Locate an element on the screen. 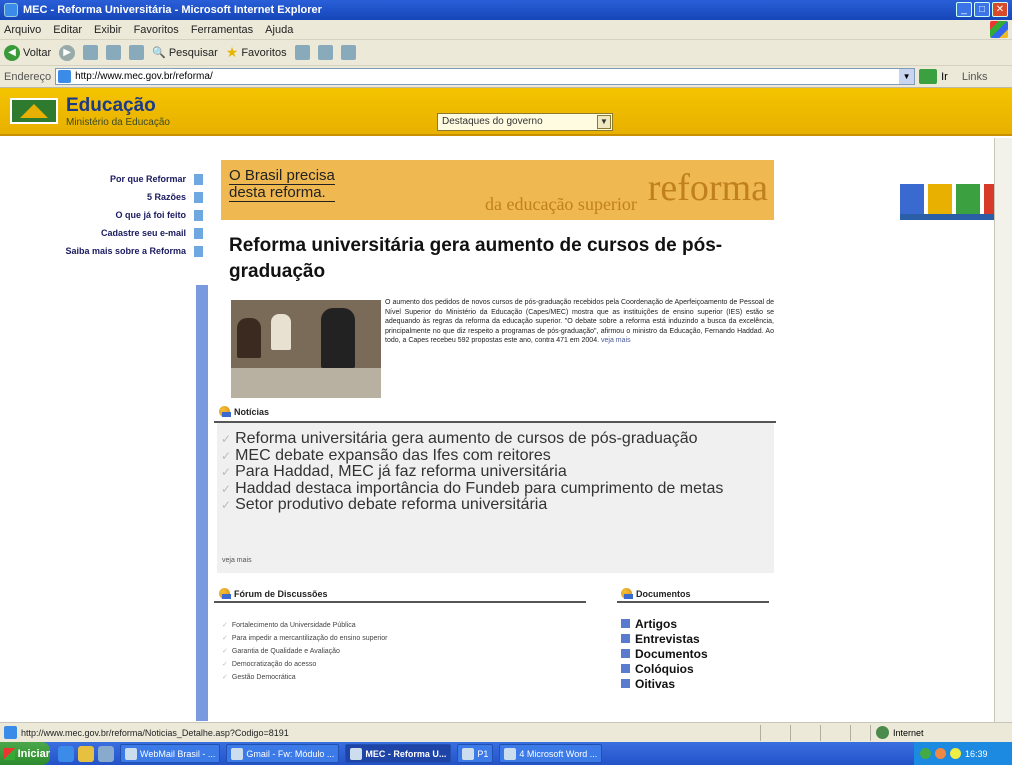  mail-button is located at coordinates (325, 52).